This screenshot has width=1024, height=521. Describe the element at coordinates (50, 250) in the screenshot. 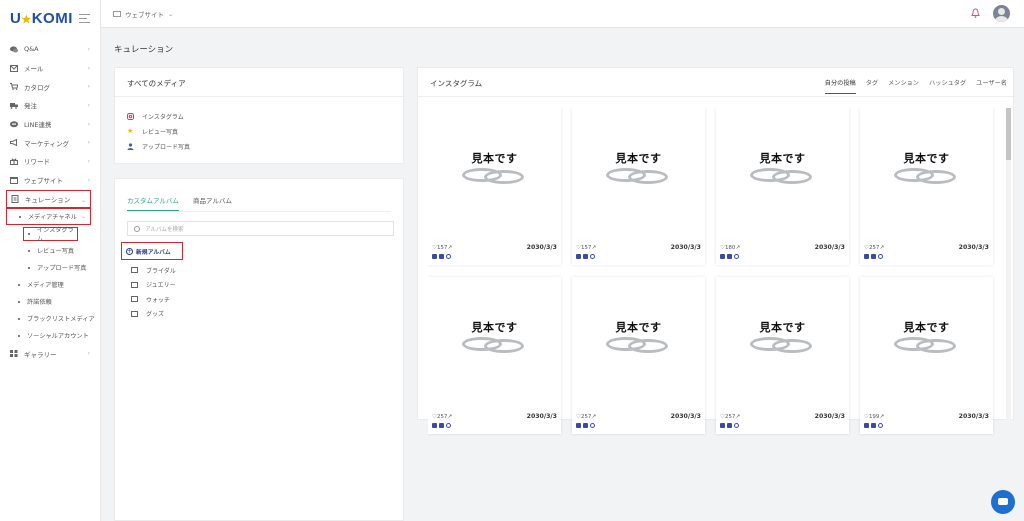

I see `sidebar-subitem-review-photos: レビュー写真` at that location.